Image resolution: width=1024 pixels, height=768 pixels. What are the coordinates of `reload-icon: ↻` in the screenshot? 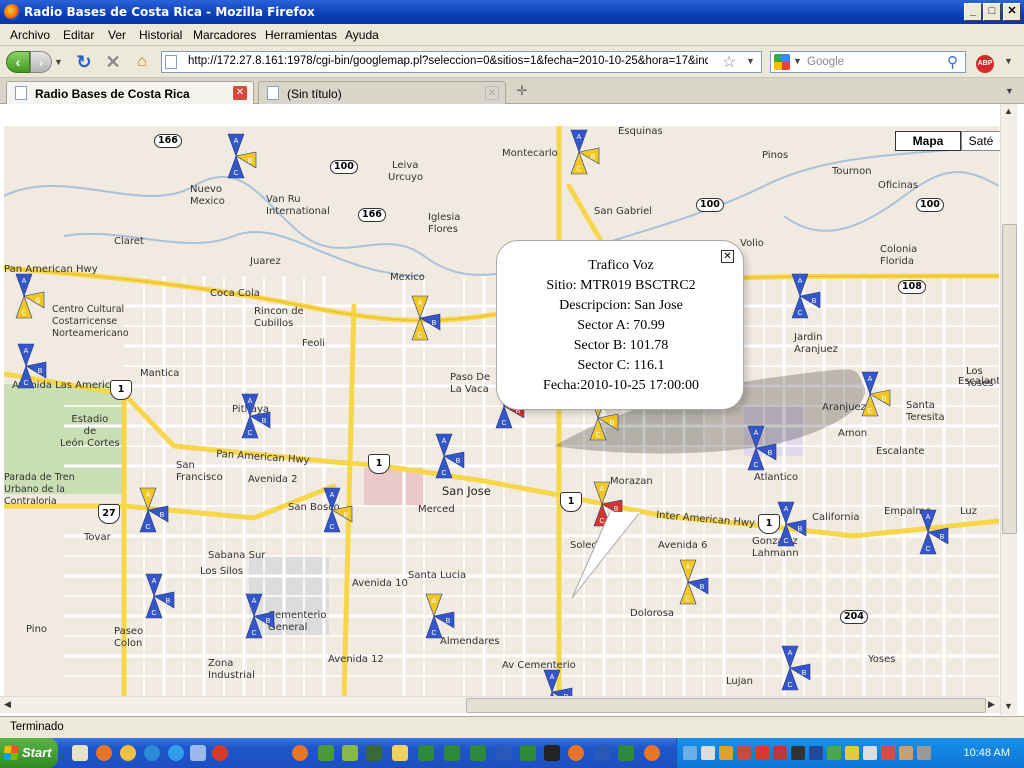 It's located at (84, 62).